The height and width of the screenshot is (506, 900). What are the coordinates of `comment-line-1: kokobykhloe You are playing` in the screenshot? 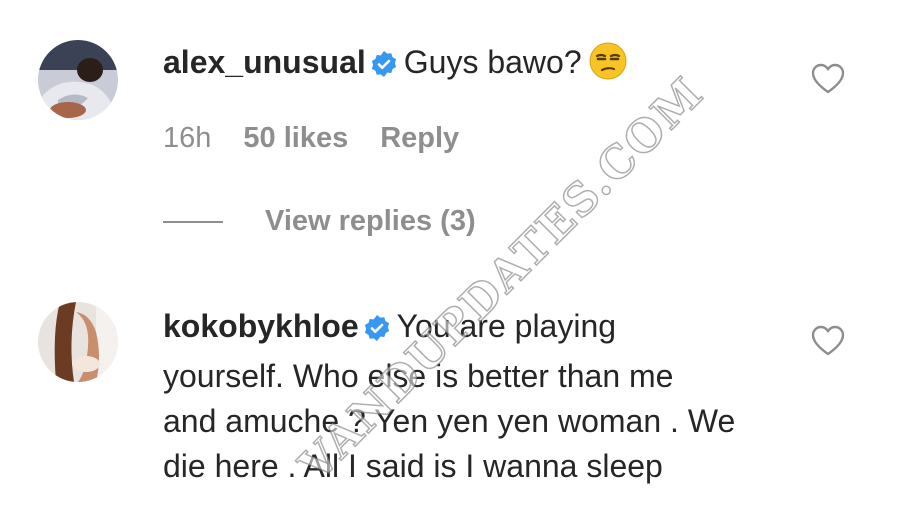 It's located at (449, 329).